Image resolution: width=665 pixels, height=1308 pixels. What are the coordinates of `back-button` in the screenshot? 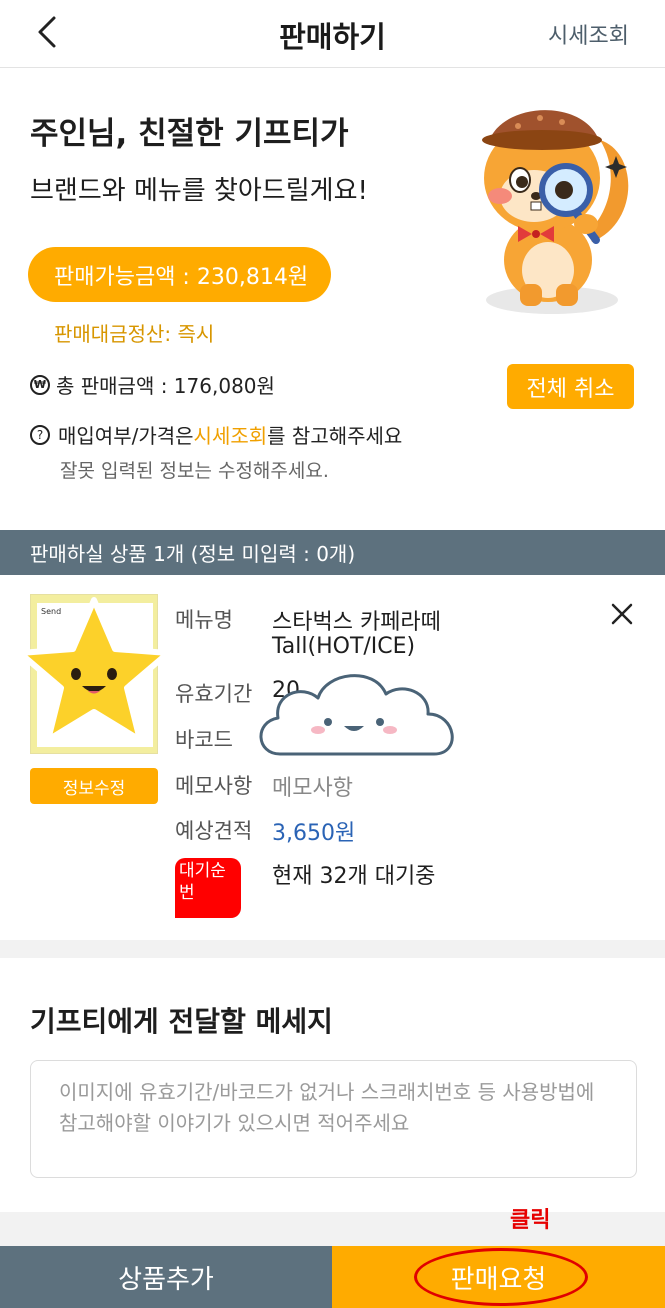 It's located at (48, 32).